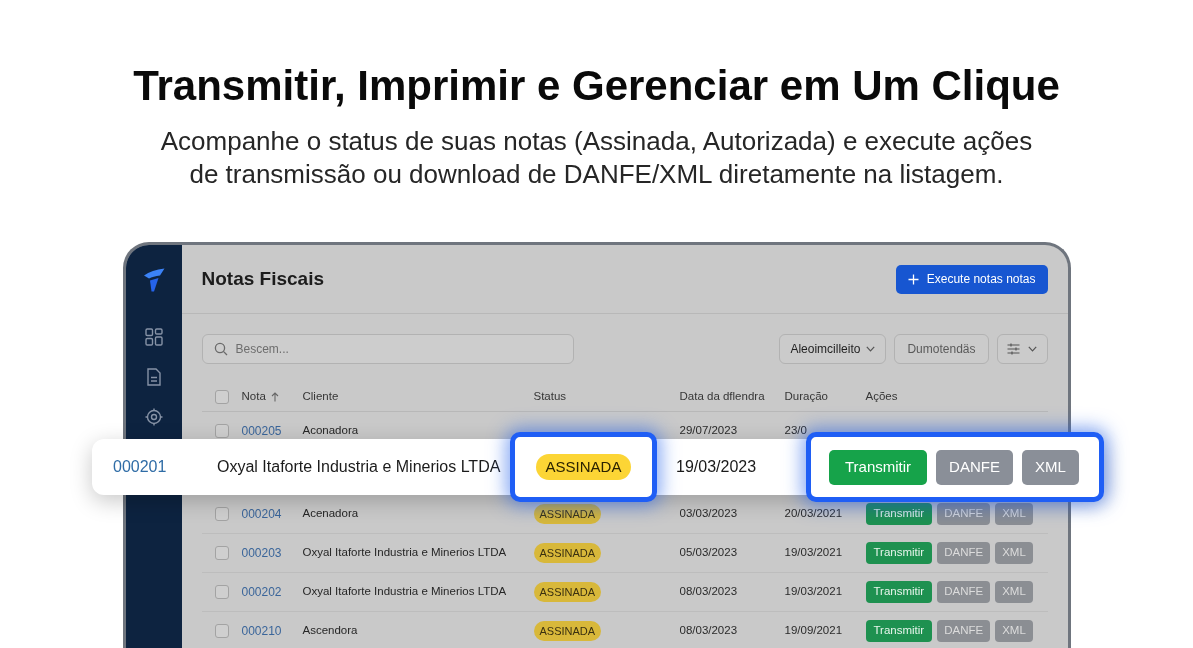 This screenshot has width=1193, height=648. I want to click on plus-icon, so click(913, 279).